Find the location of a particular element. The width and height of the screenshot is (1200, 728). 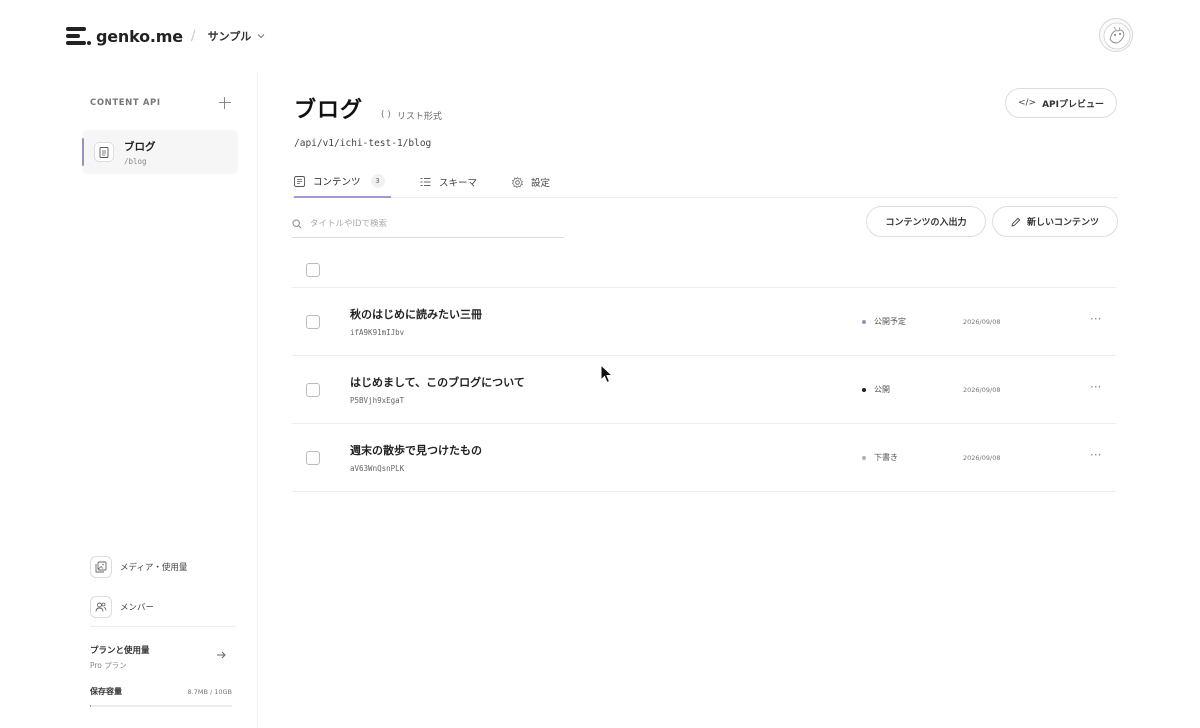

new-content-label: 新しいコンテンツ is located at coordinates (1062, 223).